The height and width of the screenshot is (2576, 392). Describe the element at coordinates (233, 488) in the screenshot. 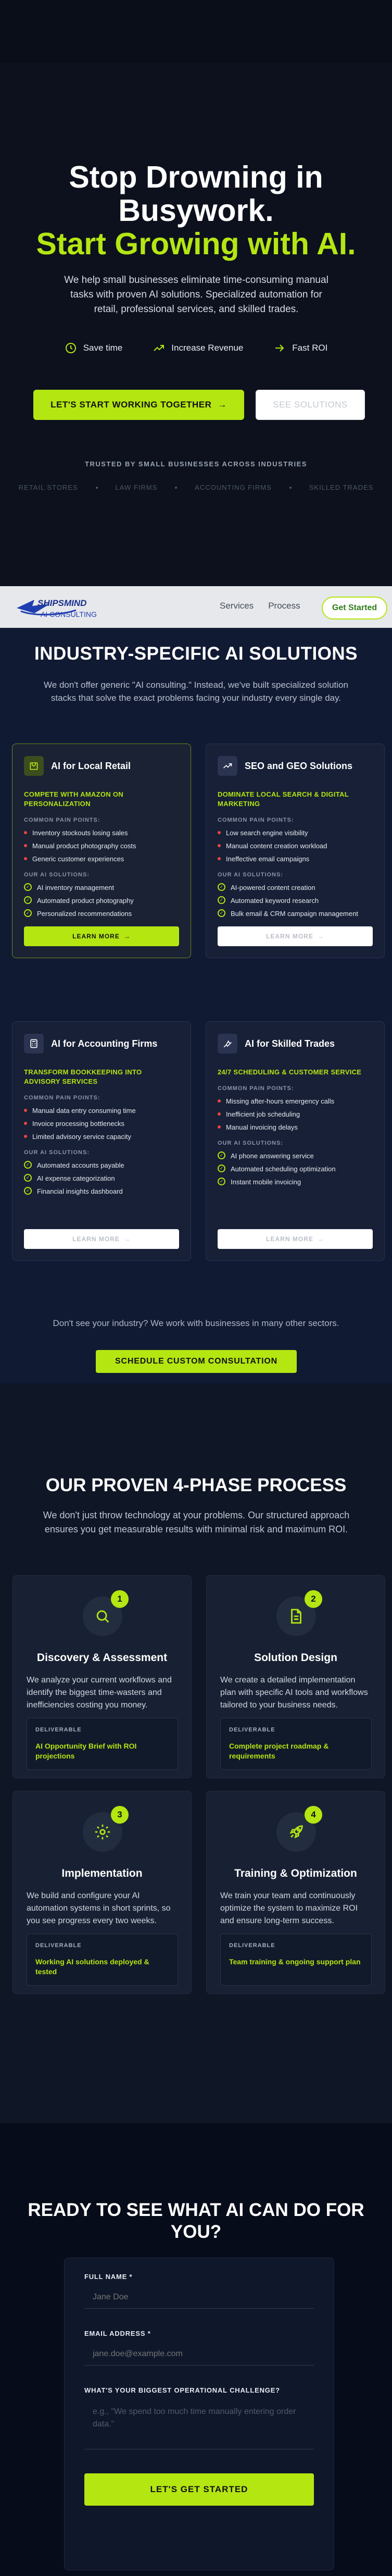

I see `industry-item: ACCOUNTING FIRMS` at that location.